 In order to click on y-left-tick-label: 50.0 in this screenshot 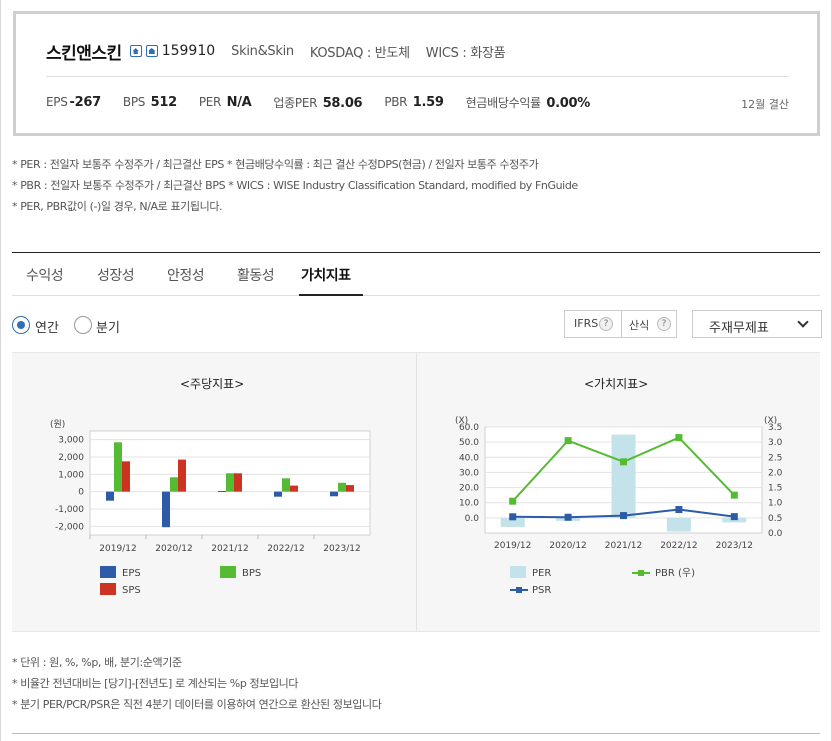, I will do `click(469, 443)`.